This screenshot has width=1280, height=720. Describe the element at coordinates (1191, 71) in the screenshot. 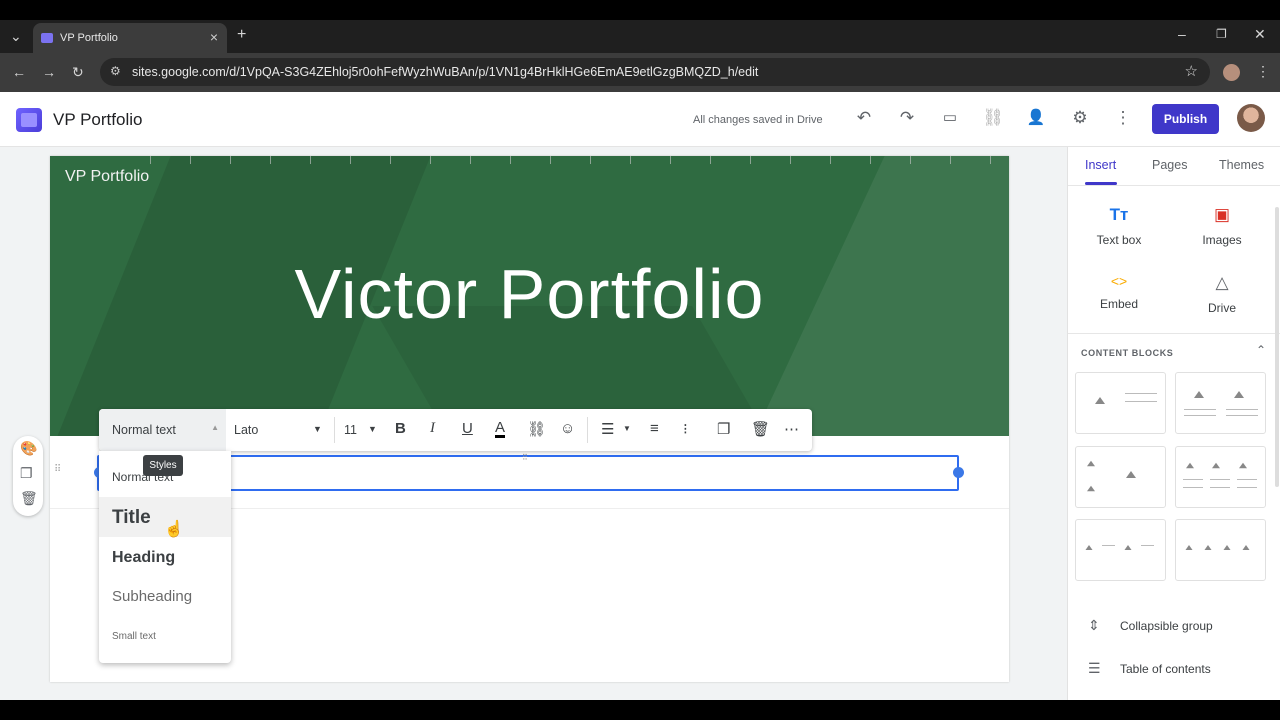

I see `bookmark-star-icon: ☆` at that location.